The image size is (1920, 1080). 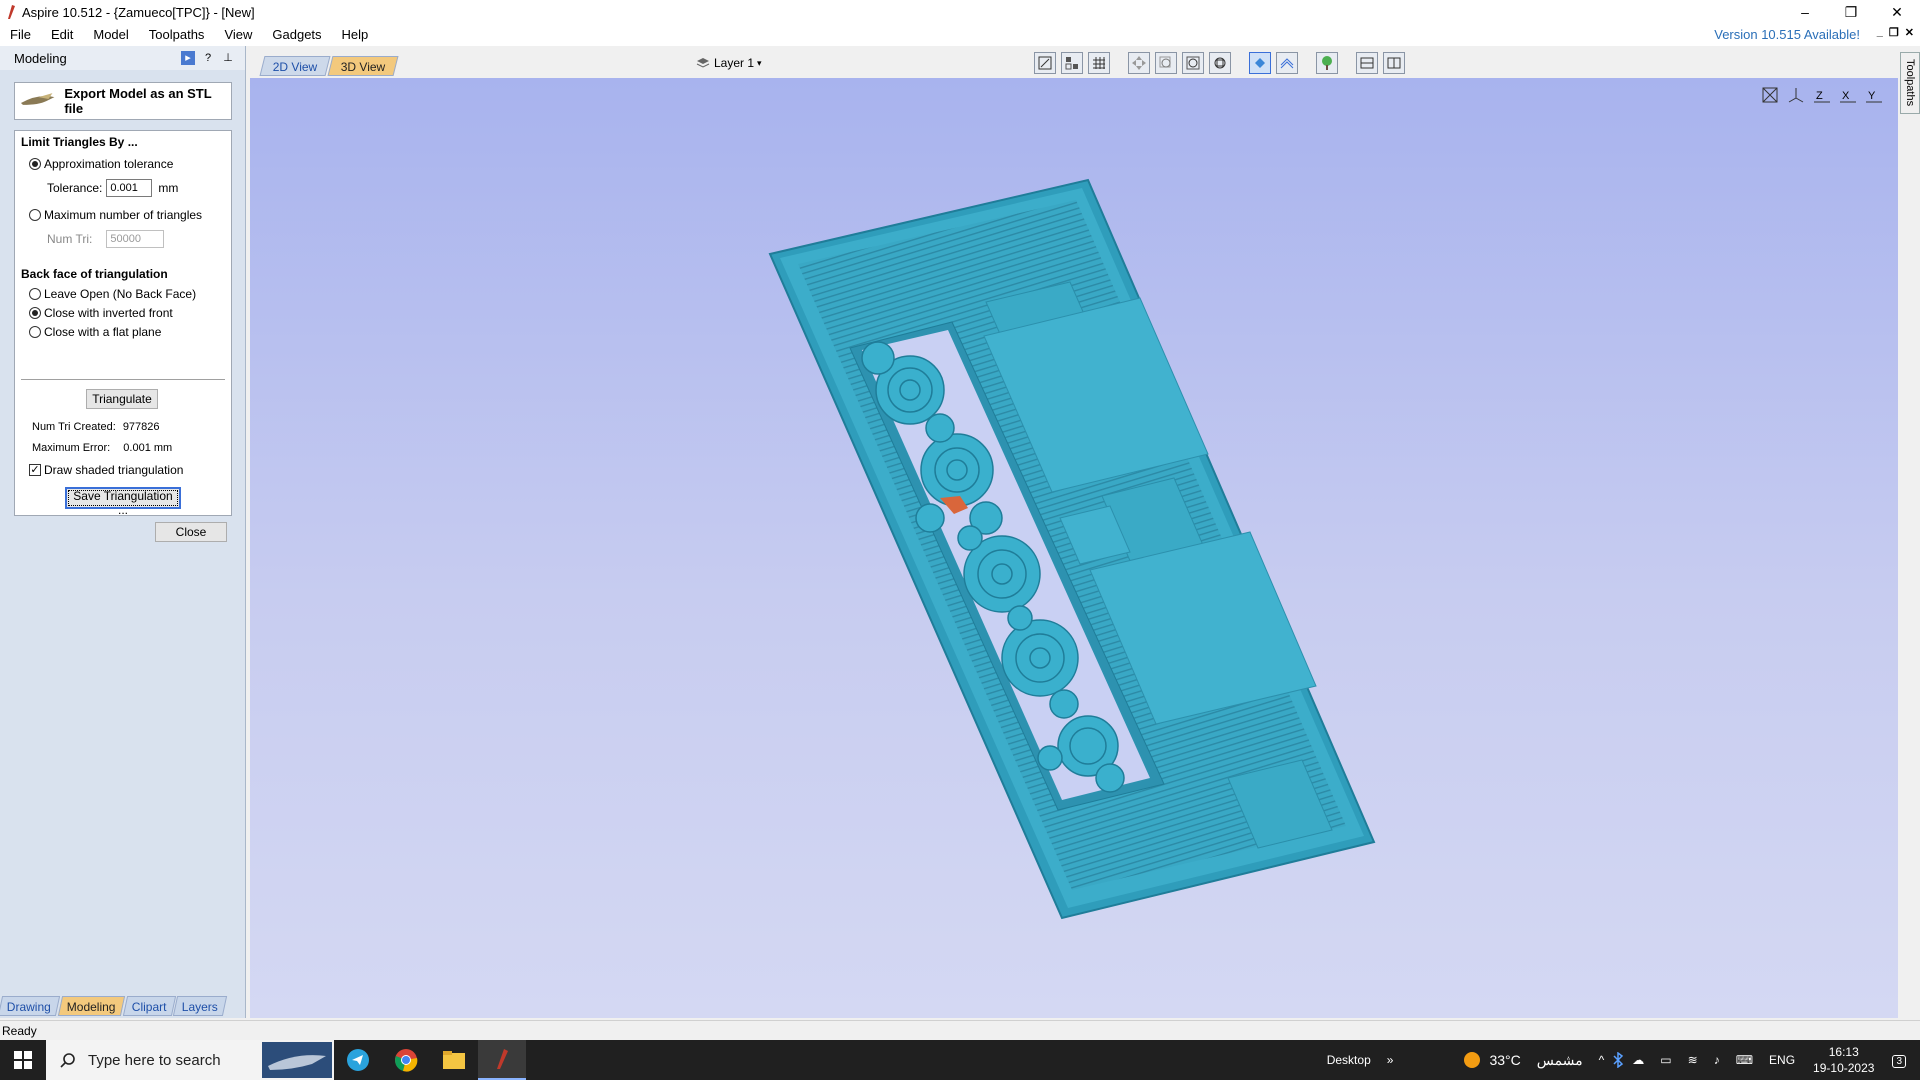 I want to click on draw-shaded-label: Draw shaded triangulation, so click(x=114, y=470).